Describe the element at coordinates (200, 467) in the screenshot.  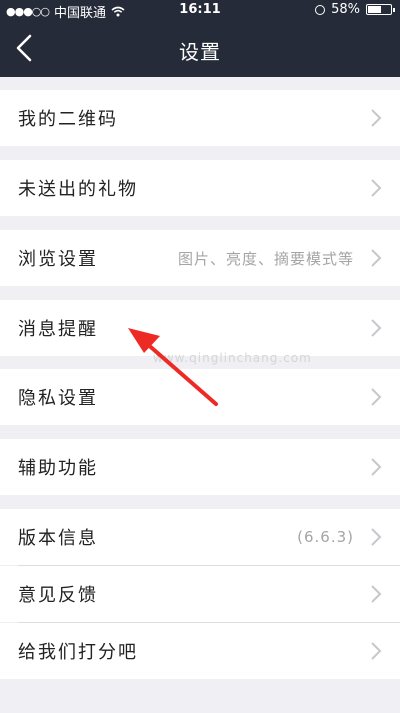
I see `settings-item-accessibility: 辅助功能` at that location.